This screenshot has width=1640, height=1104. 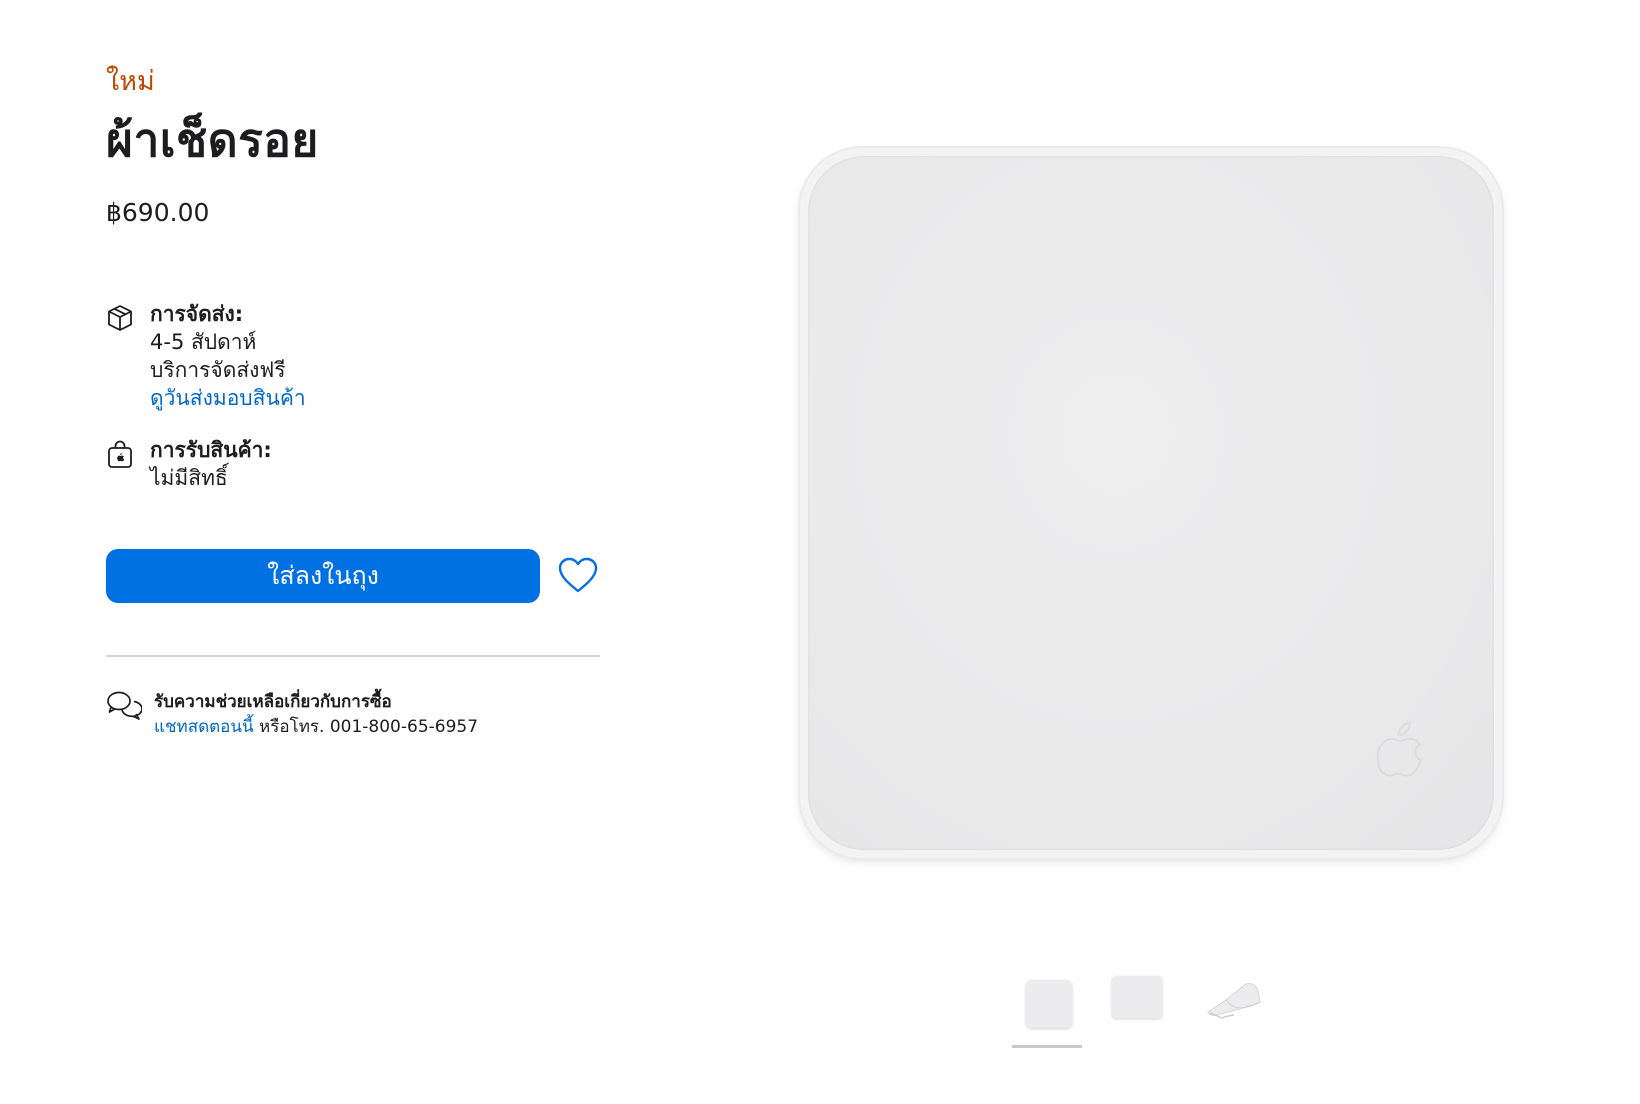 What do you see at coordinates (1238, 1008) in the screenshot?
I see `thumbnail-cloth-folded` at bounding box center [1238, 1008].